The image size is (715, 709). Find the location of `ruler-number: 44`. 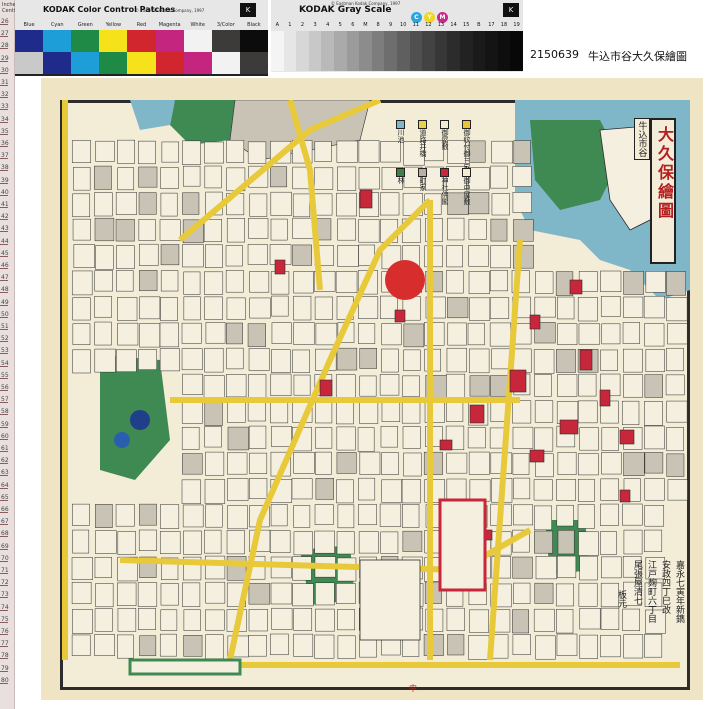

ruler-number: 44 is located at coordinates (5, 241).